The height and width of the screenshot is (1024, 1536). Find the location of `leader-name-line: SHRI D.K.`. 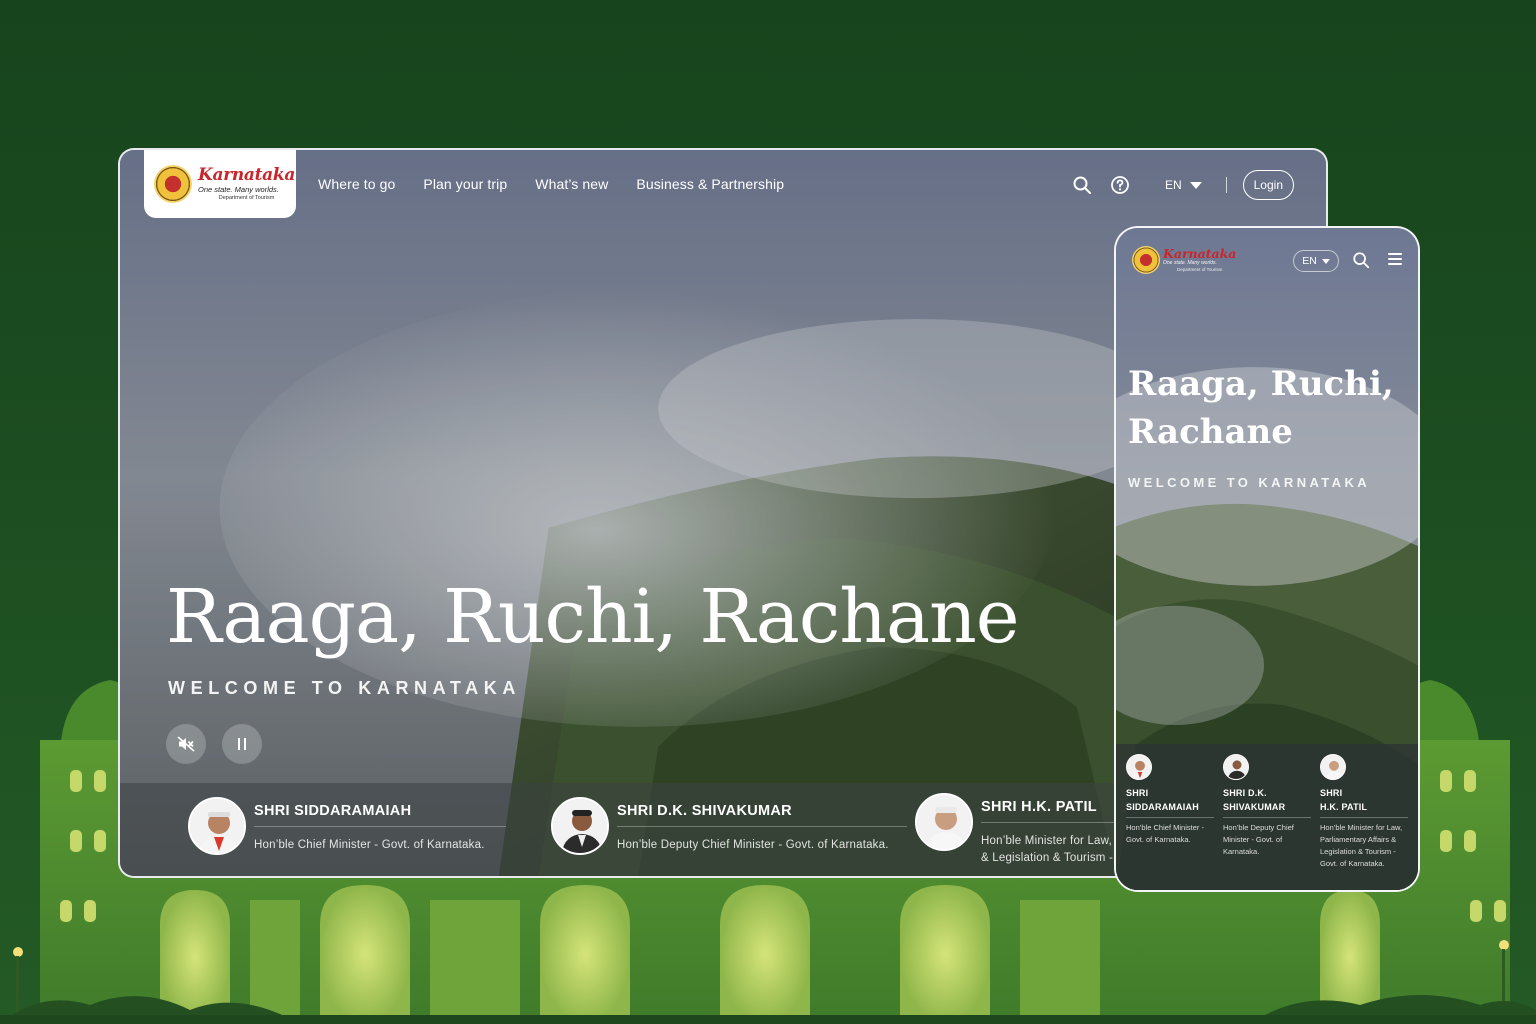

leader-name-line: SHRI D.K. is located at coordinates (1245, 793).